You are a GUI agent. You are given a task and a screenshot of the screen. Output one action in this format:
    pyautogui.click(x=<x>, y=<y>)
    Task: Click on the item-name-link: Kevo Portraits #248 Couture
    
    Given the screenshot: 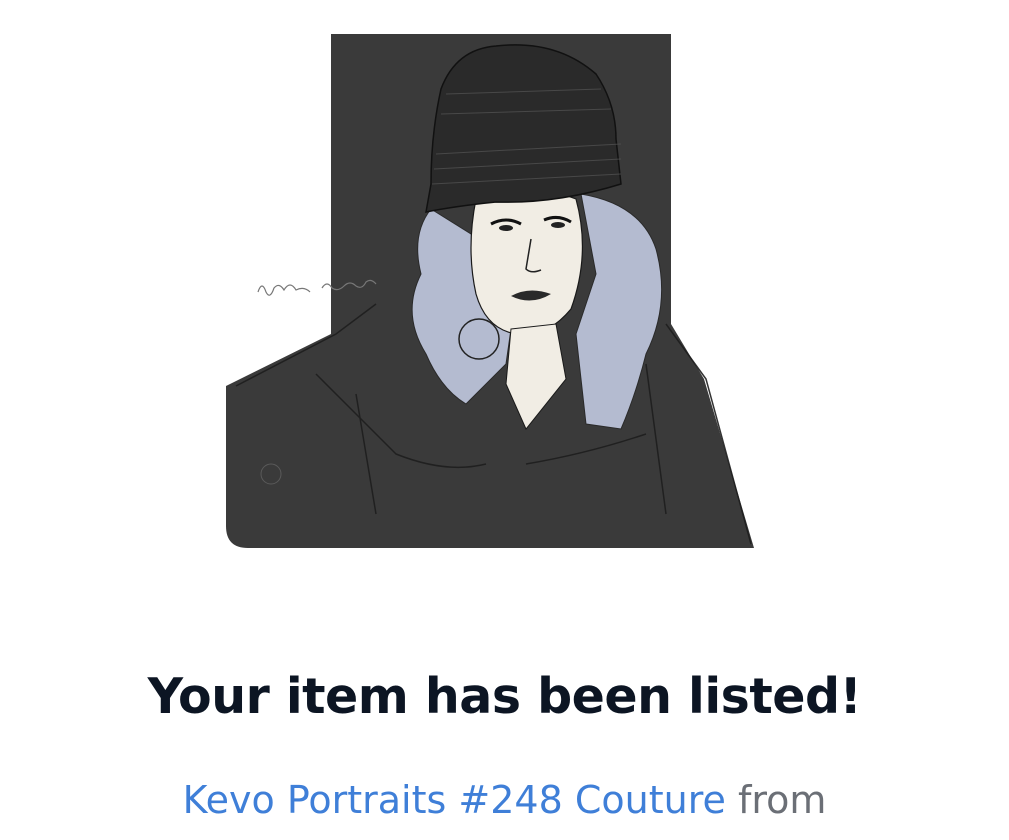 What is the action you would take?
    pyautogui.click(x=454, y=800)
    